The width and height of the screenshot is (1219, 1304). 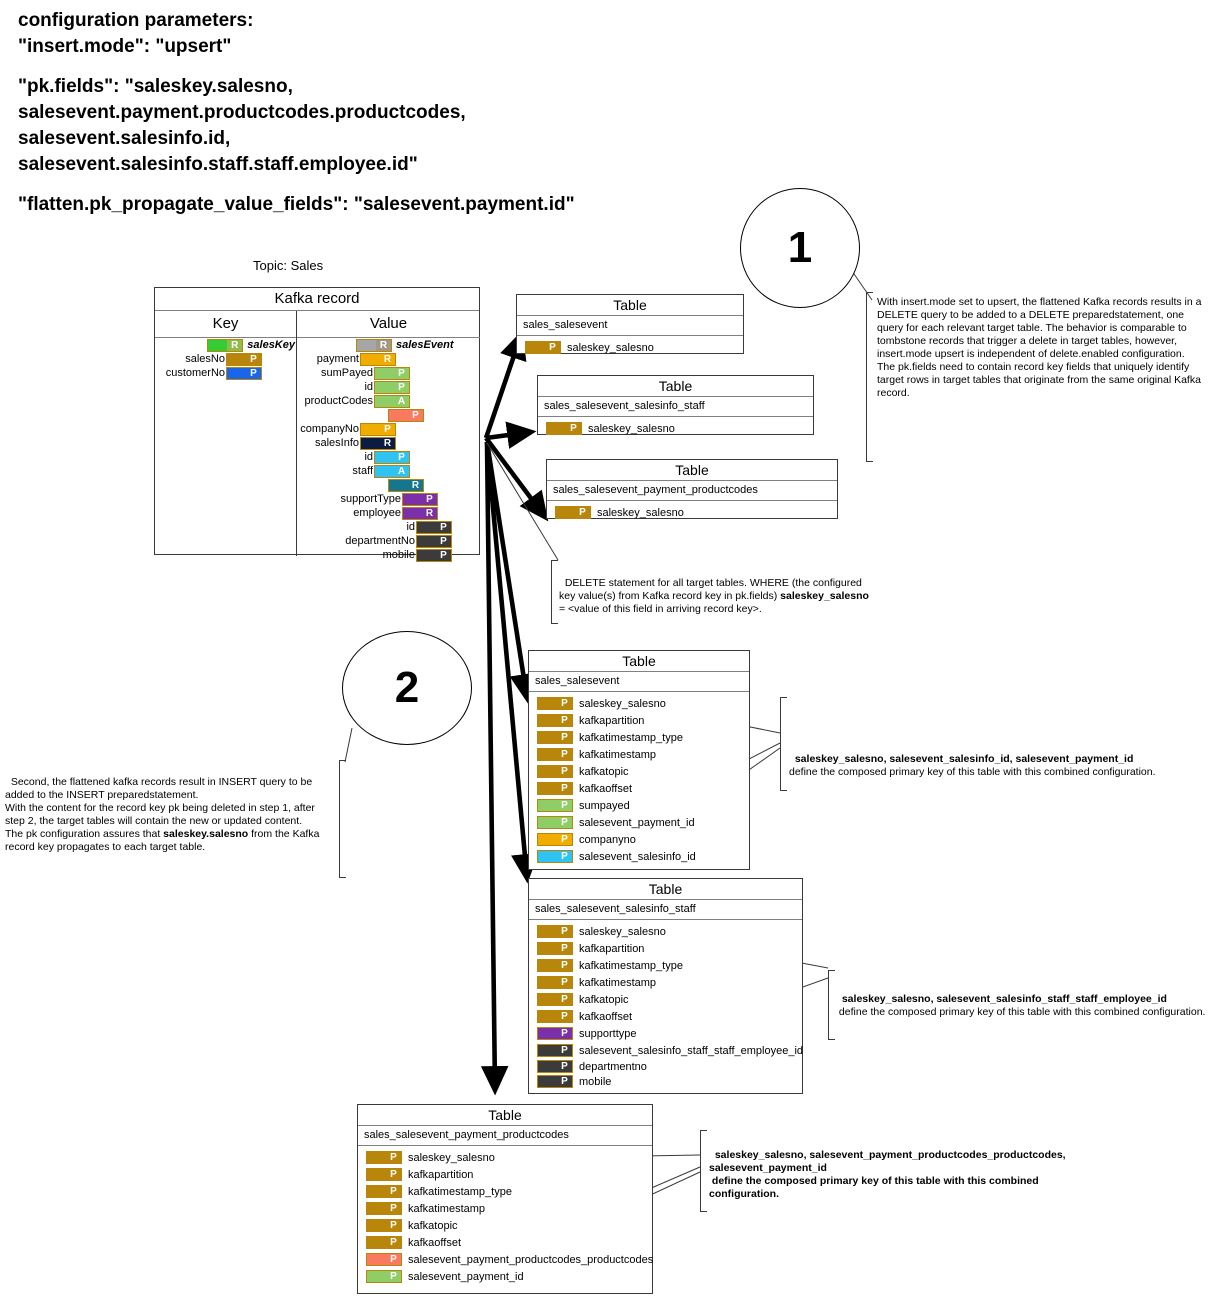 I want to click on note-delete-bold: saleskey_salesno, so click(x=824, y=596).